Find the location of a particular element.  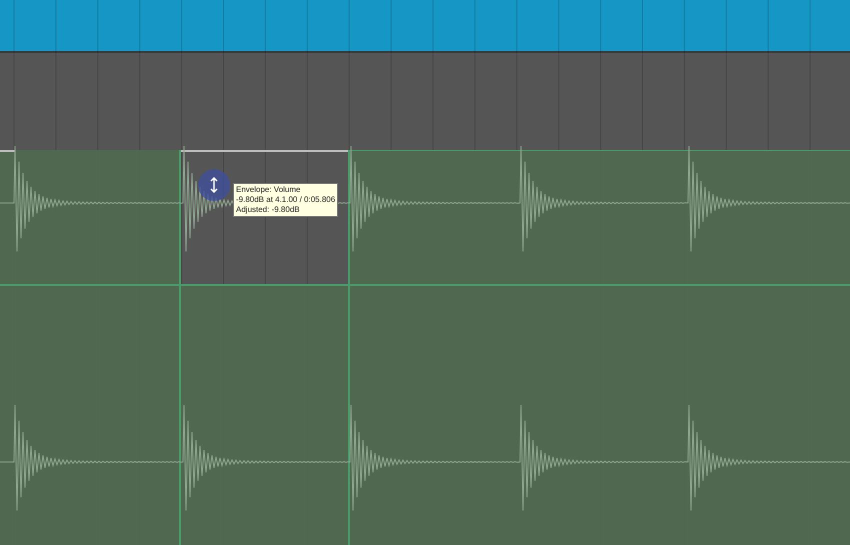

tooltip-line: -9.80dB at 4.1.00 / 0:05.806 is located at coordinates (286, 200).